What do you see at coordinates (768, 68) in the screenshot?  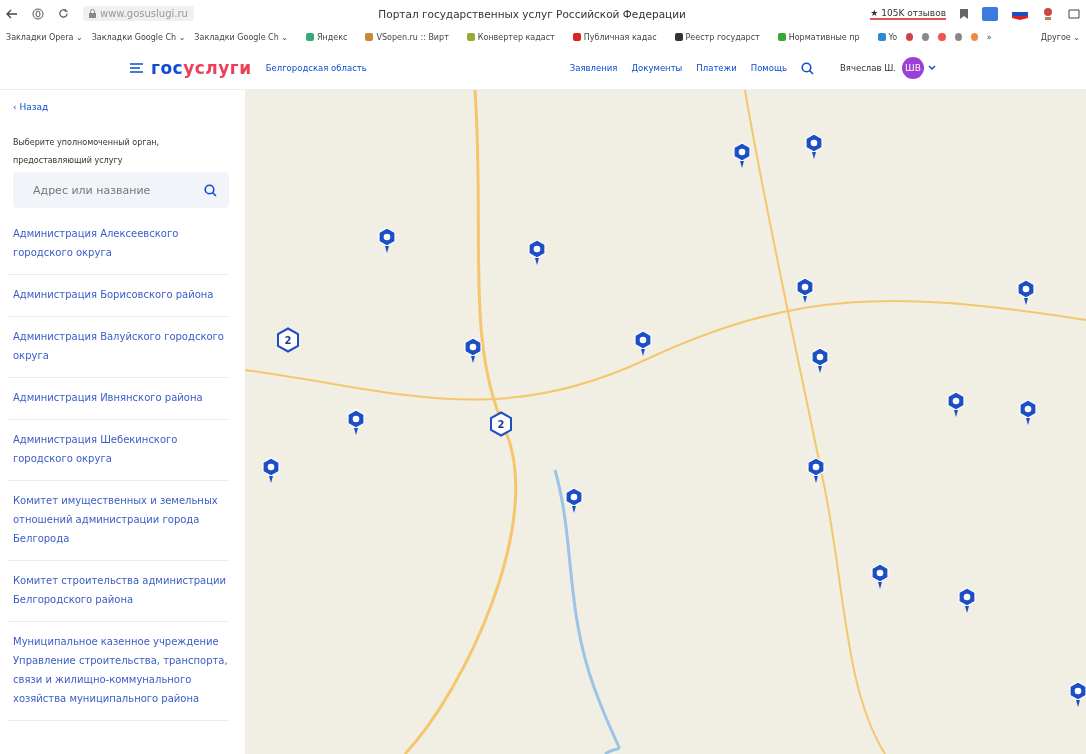 I see `nav-link: Помощь` at bounding box center [768, 68].